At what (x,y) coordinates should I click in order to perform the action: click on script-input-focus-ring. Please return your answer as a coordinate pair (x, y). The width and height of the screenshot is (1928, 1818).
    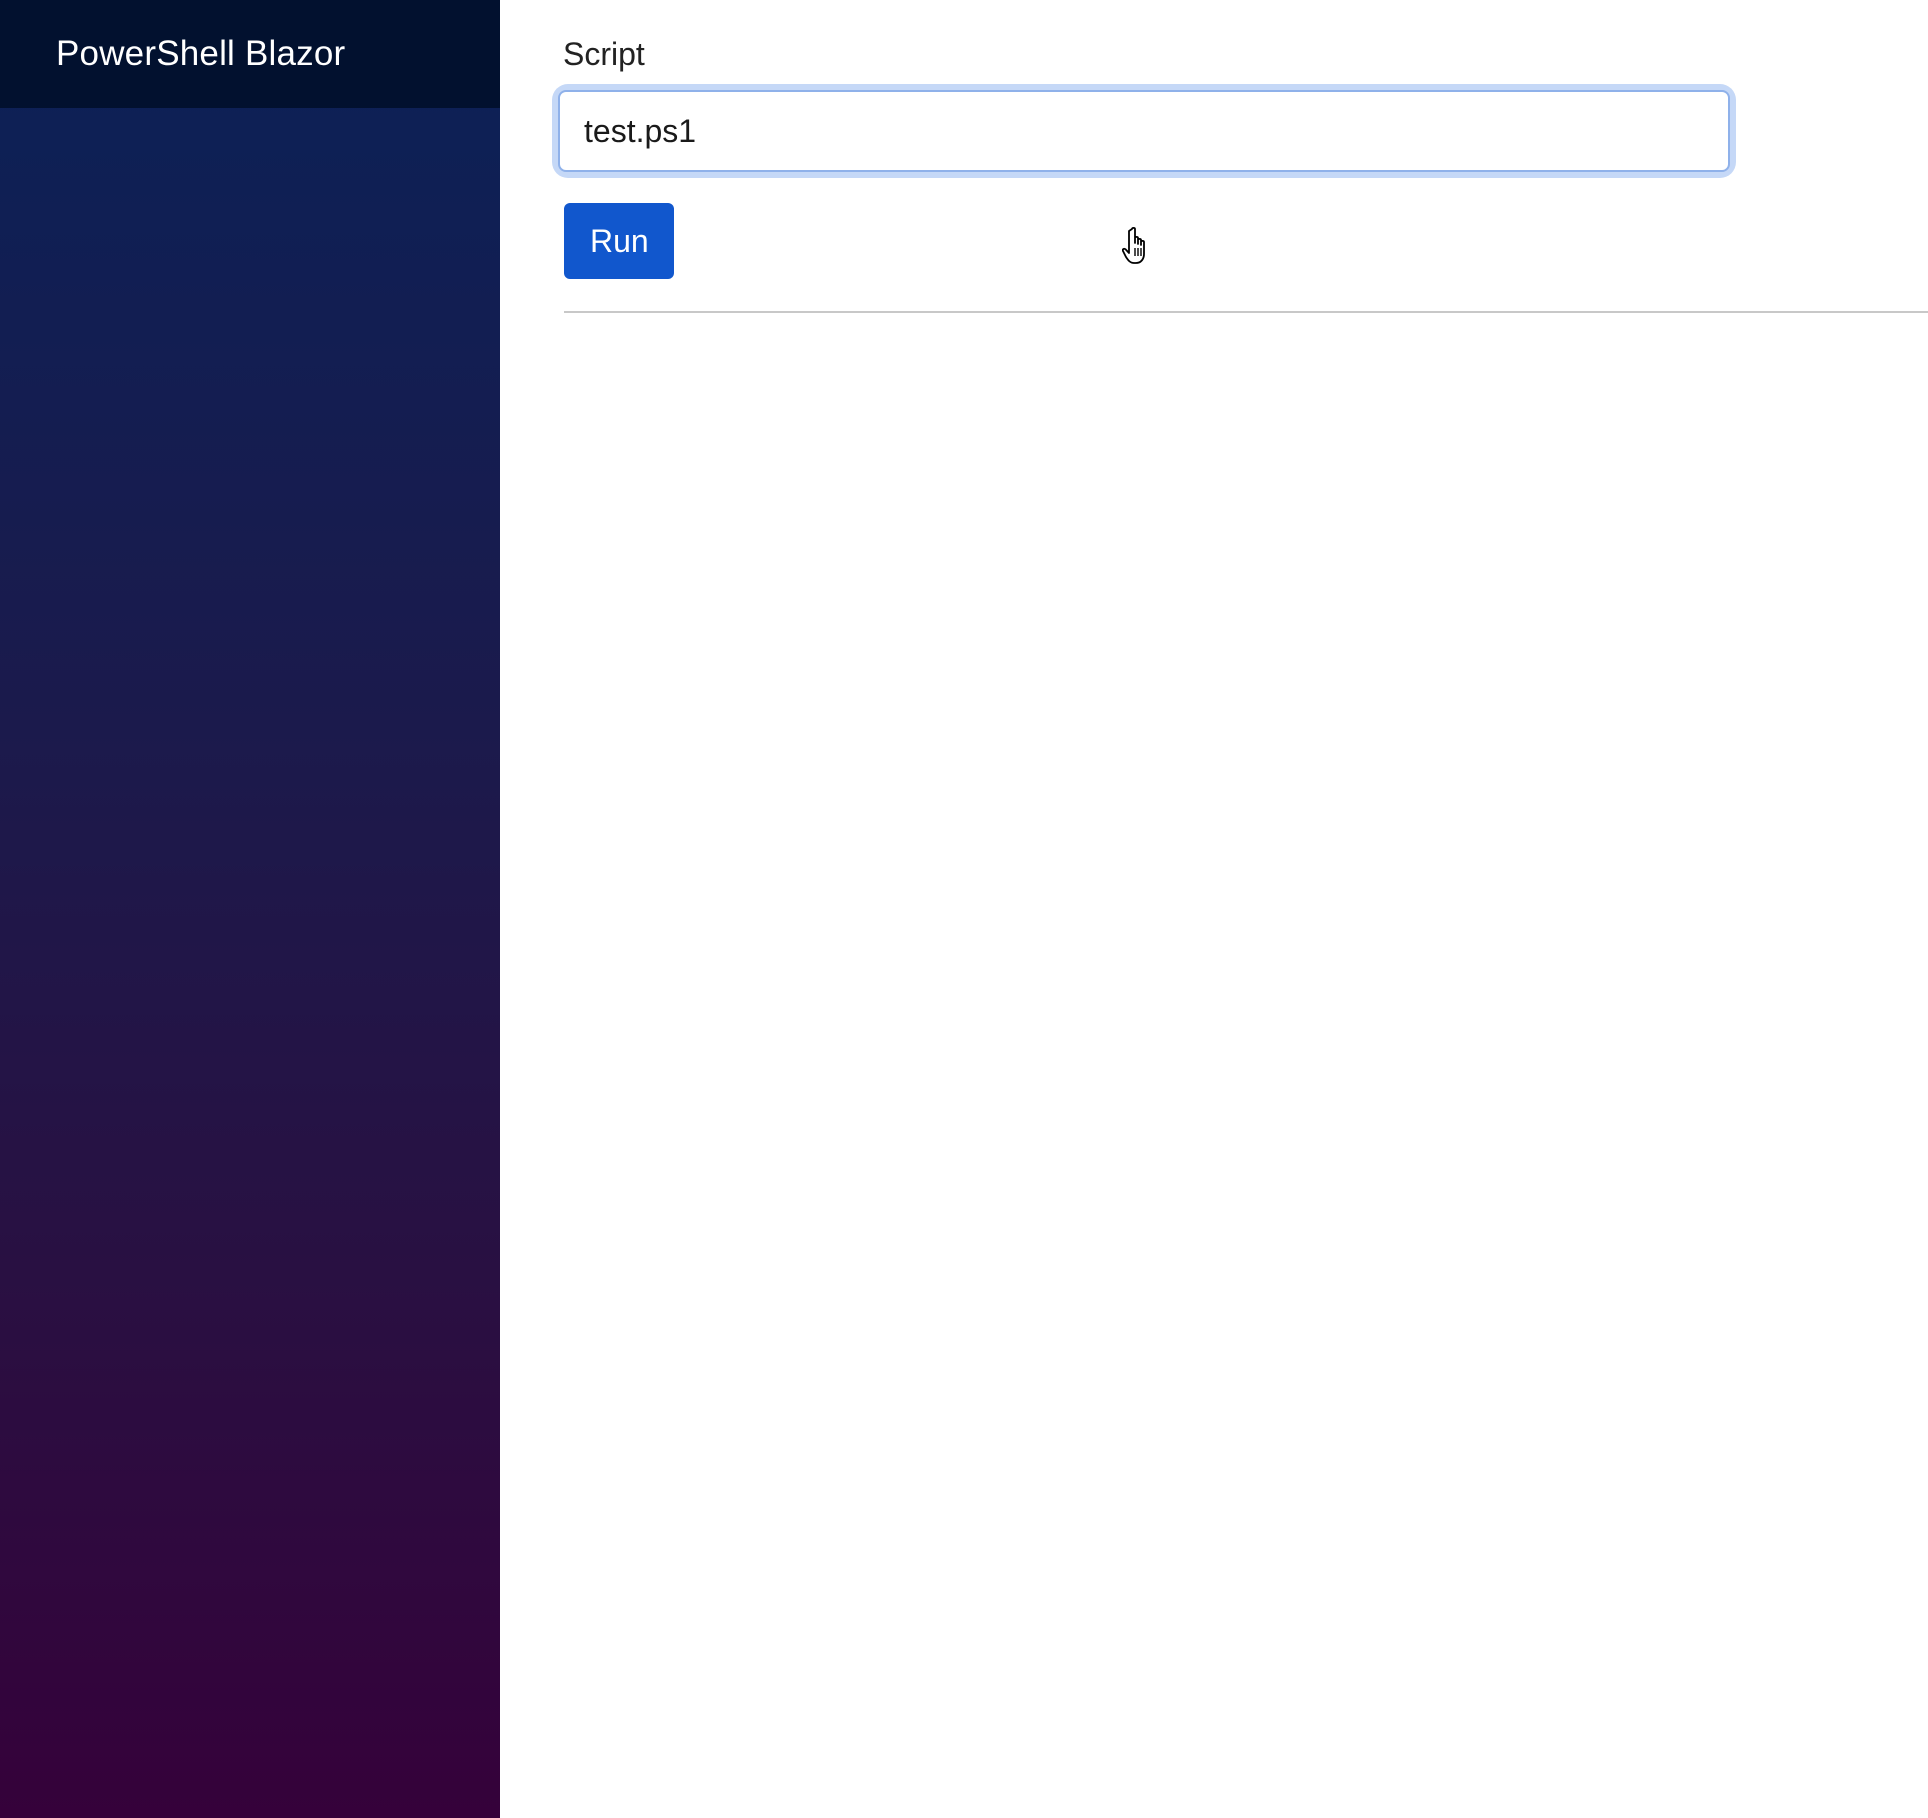
    Looking at the image, I should click on (1144, 131).